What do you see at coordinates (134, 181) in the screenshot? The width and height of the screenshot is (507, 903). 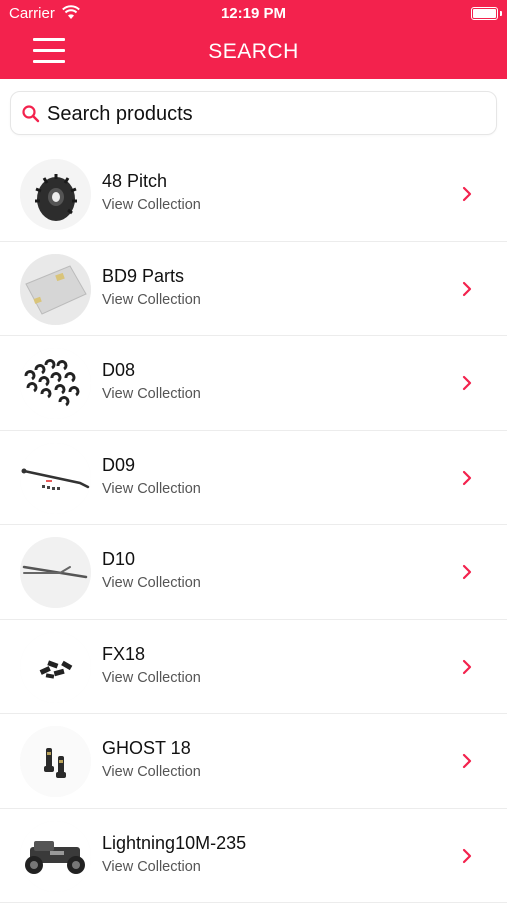 I see `collection-title: 48 Pitch` at bounding box center [134, 181].